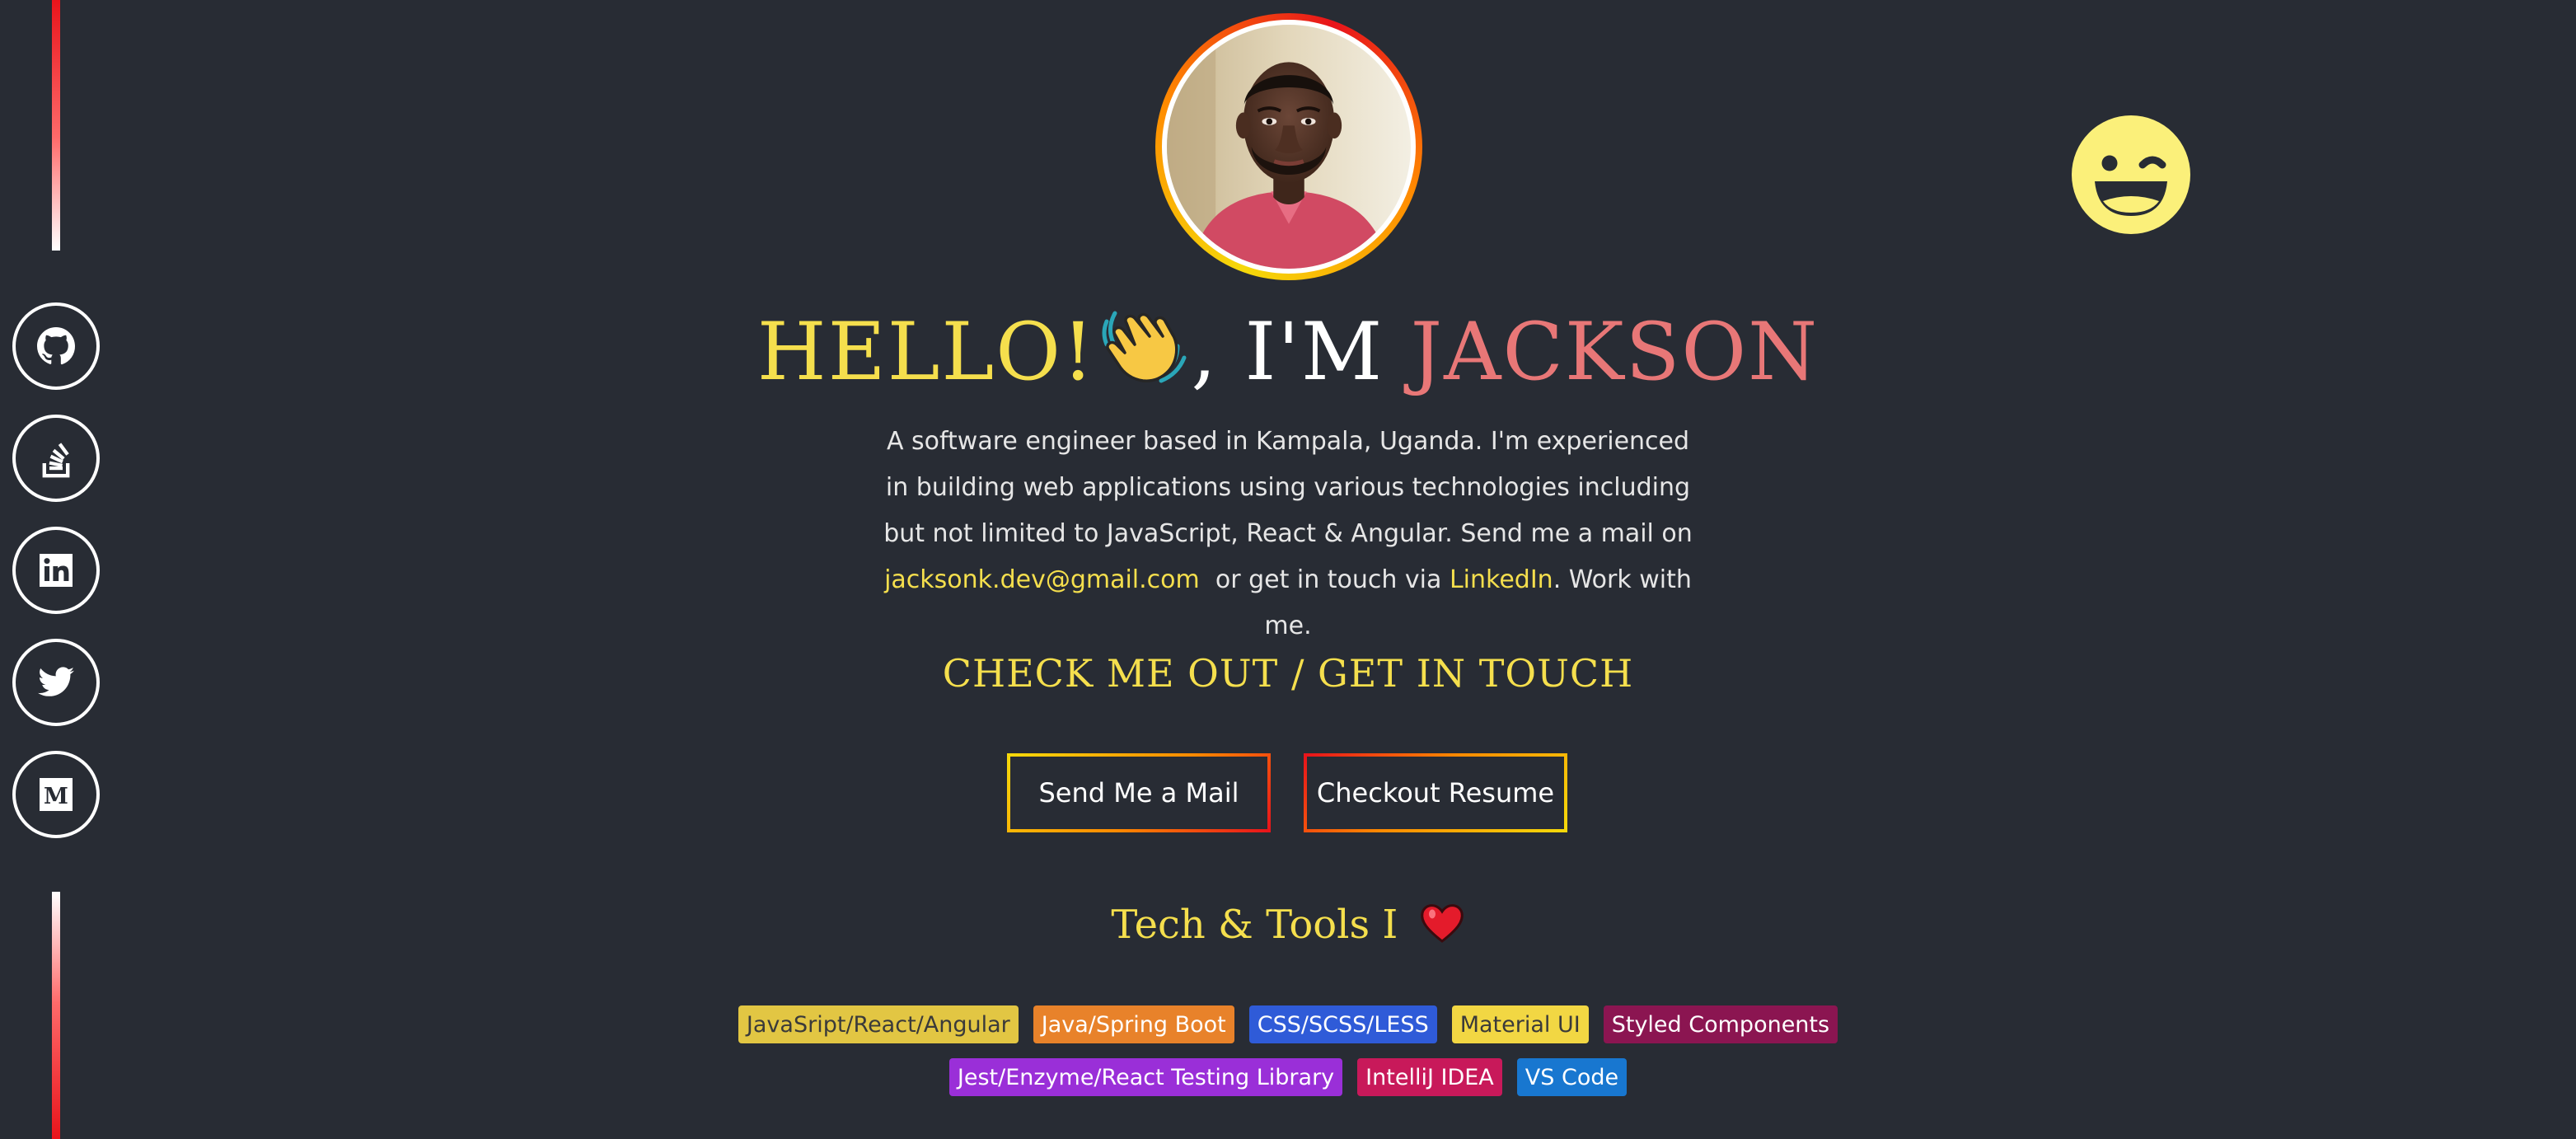 The image size is (2576, 1139). I want to click on hero-im: , I'M, so click(1301, 352).